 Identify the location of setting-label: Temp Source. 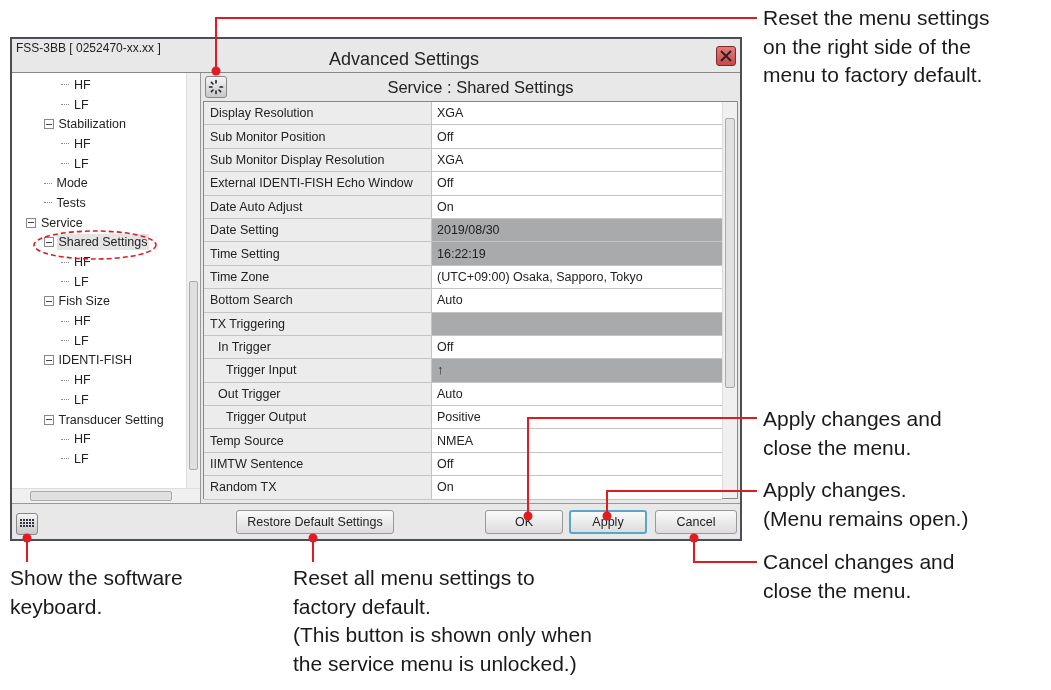
(318, 440).